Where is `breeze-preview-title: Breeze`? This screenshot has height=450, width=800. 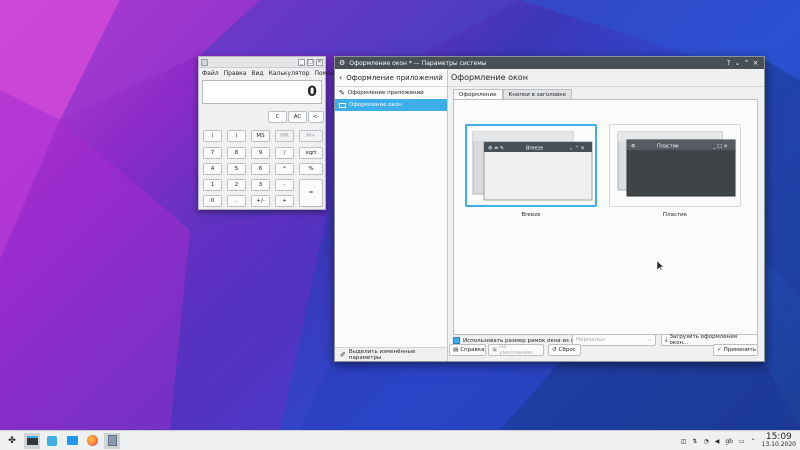
breeze-preview-title: Breeze is located at coordinates (534, 149).